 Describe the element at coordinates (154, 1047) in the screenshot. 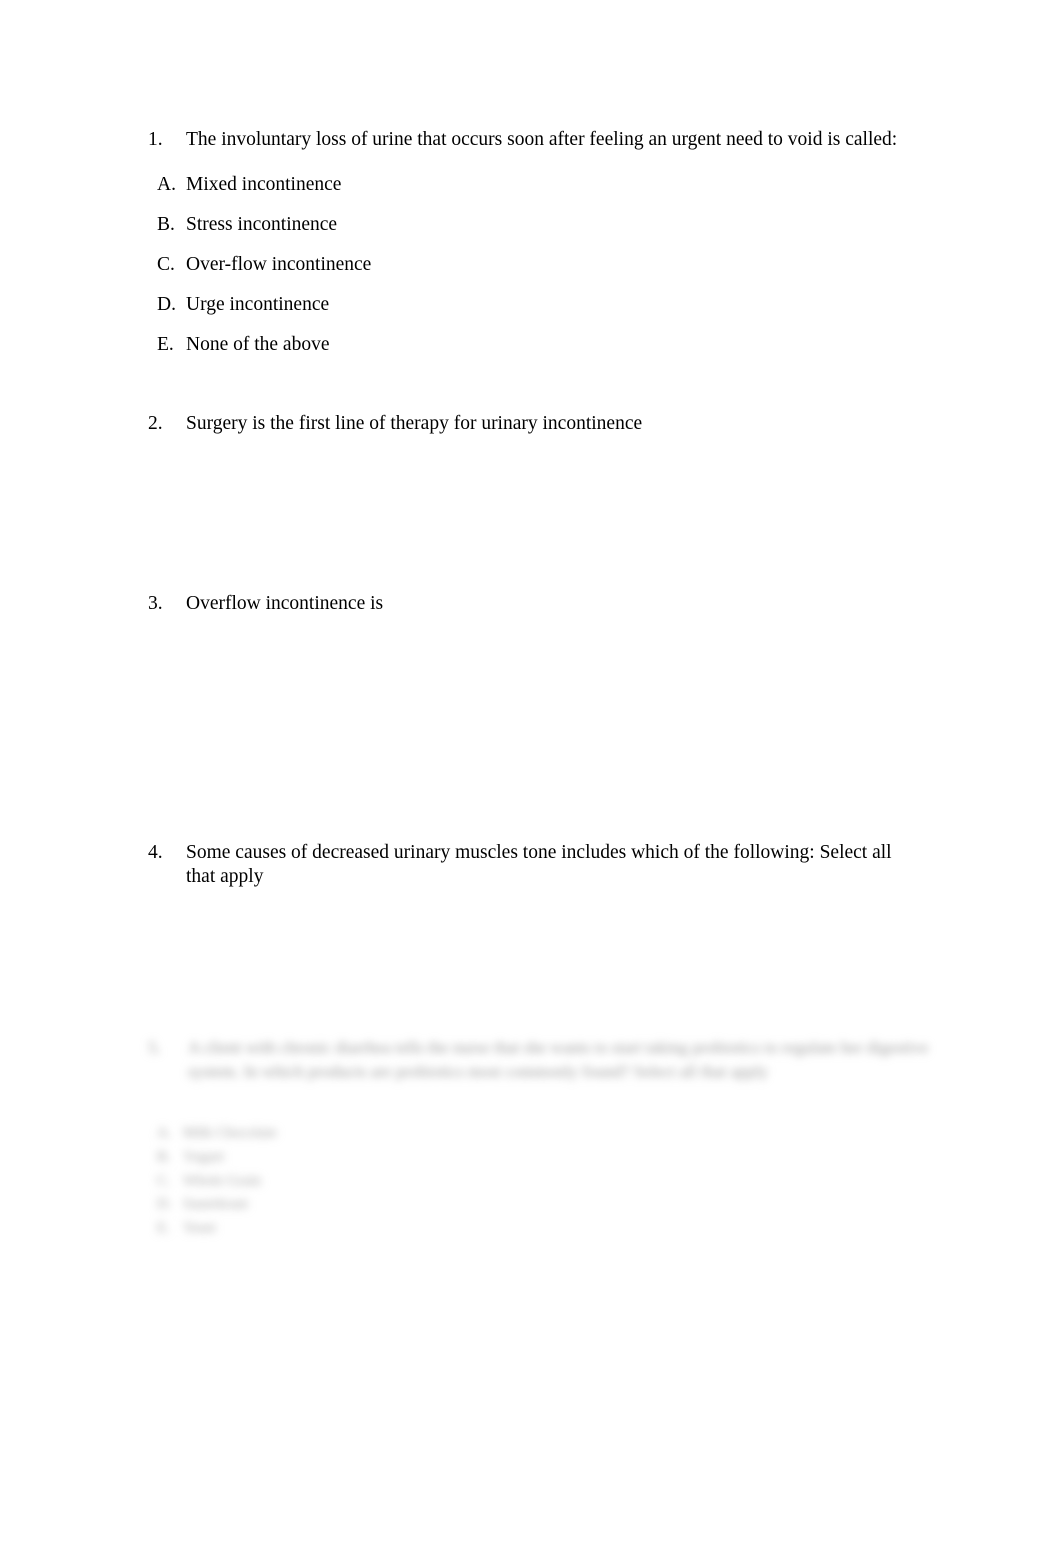

I see `question-5-number: 5.` at that location.